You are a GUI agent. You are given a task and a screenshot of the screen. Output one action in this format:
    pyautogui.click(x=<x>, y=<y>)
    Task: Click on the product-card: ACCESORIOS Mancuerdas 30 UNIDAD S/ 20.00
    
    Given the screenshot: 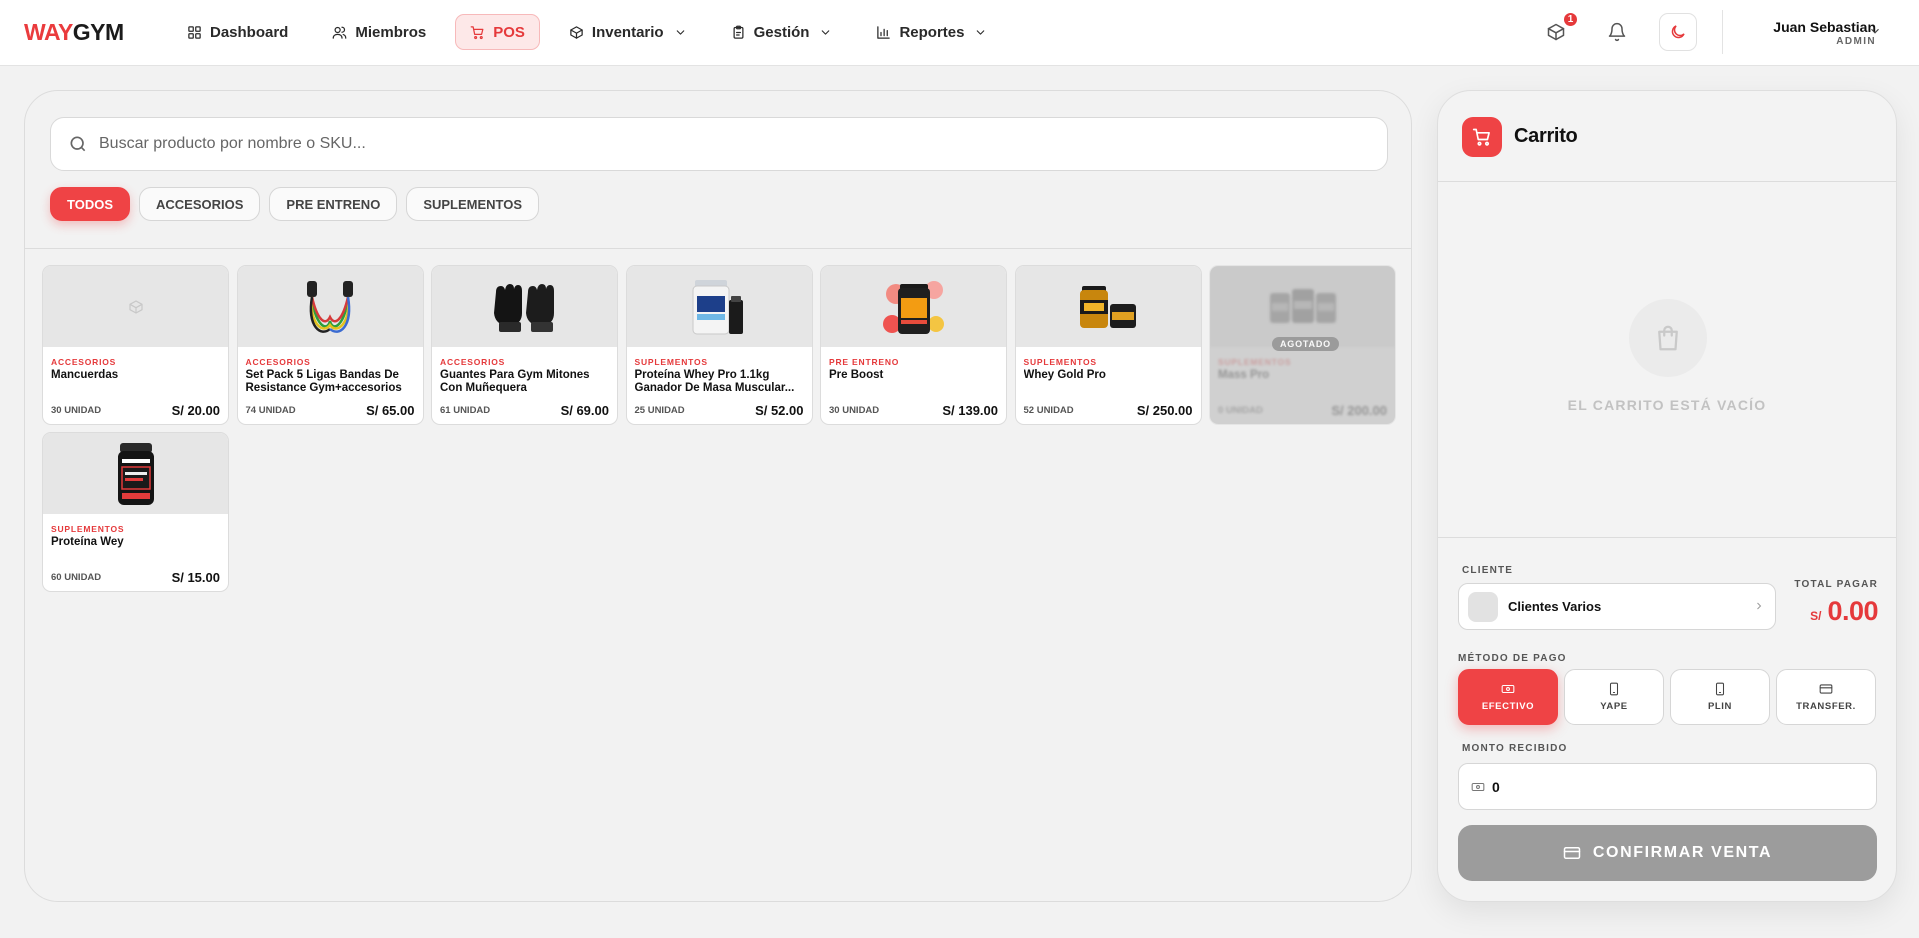 What is the action you would take?
    pyautogui.click(x=135, y=345)
    